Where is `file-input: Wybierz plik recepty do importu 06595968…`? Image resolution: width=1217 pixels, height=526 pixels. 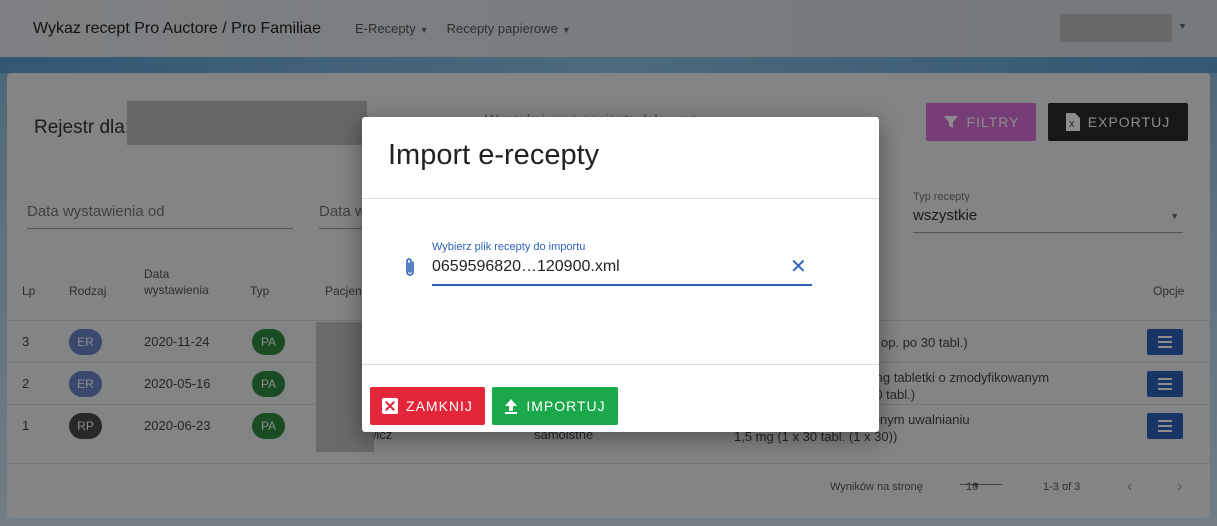 file-input: Wybierz plik recepty do importu 06595968… is located at coordinates (622, 263).